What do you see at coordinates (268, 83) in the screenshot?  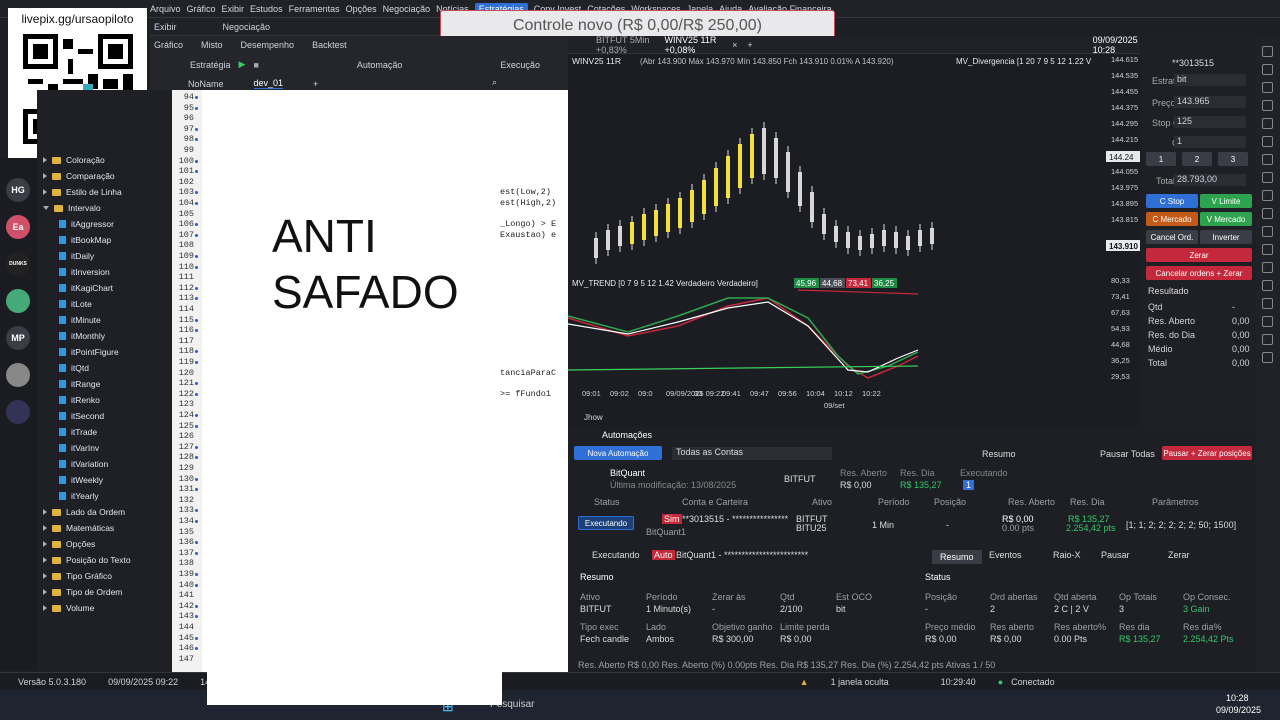 I see `tab-dev: dev_01` at bounding box center [268, 83].